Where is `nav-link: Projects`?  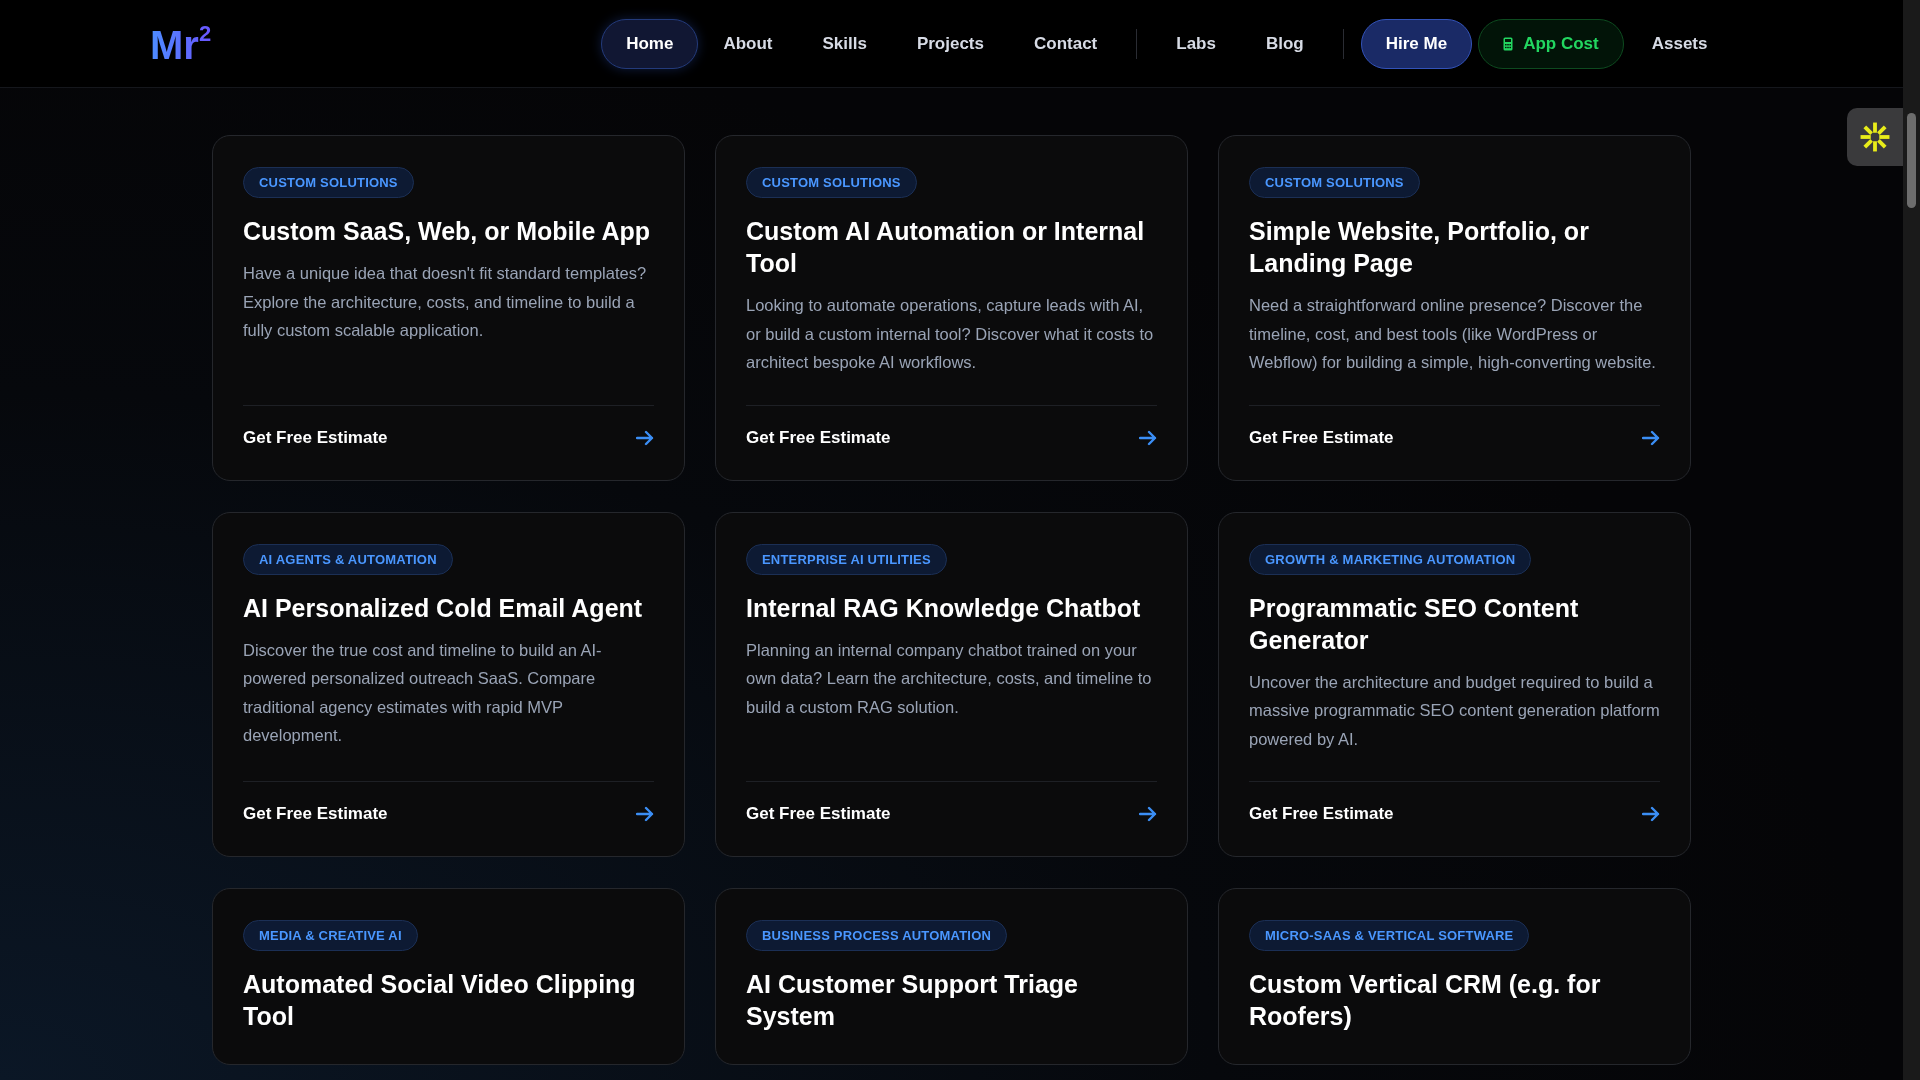 nav-link: Projects is located at coordinates (950, 43).